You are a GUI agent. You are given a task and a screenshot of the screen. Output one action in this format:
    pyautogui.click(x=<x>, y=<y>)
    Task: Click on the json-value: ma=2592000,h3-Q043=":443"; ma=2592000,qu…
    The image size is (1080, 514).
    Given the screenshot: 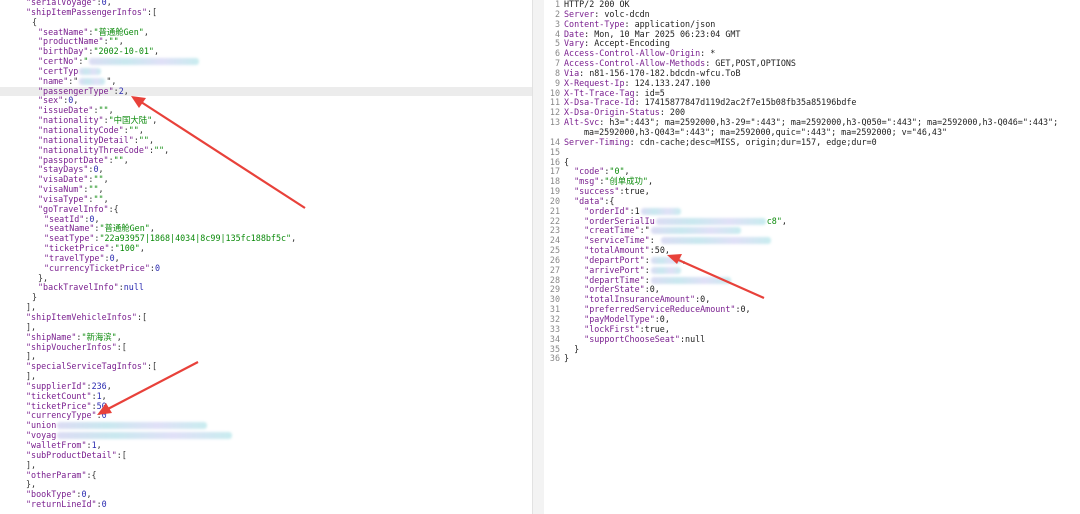 What is the action you would take?
    pyautogui.click(x=766, y=131)
    